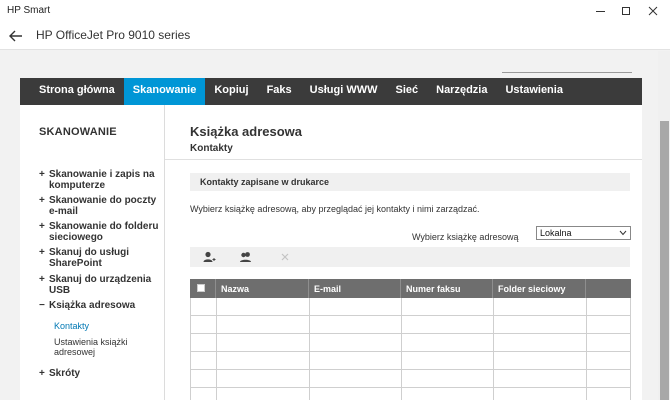 The image size is (670, 400). What do you see at coordinates (113, 35) in the screenshot?
I see `printer-name: HP OfficeJet Pro 9010 series` at bounding box center [113, 35].